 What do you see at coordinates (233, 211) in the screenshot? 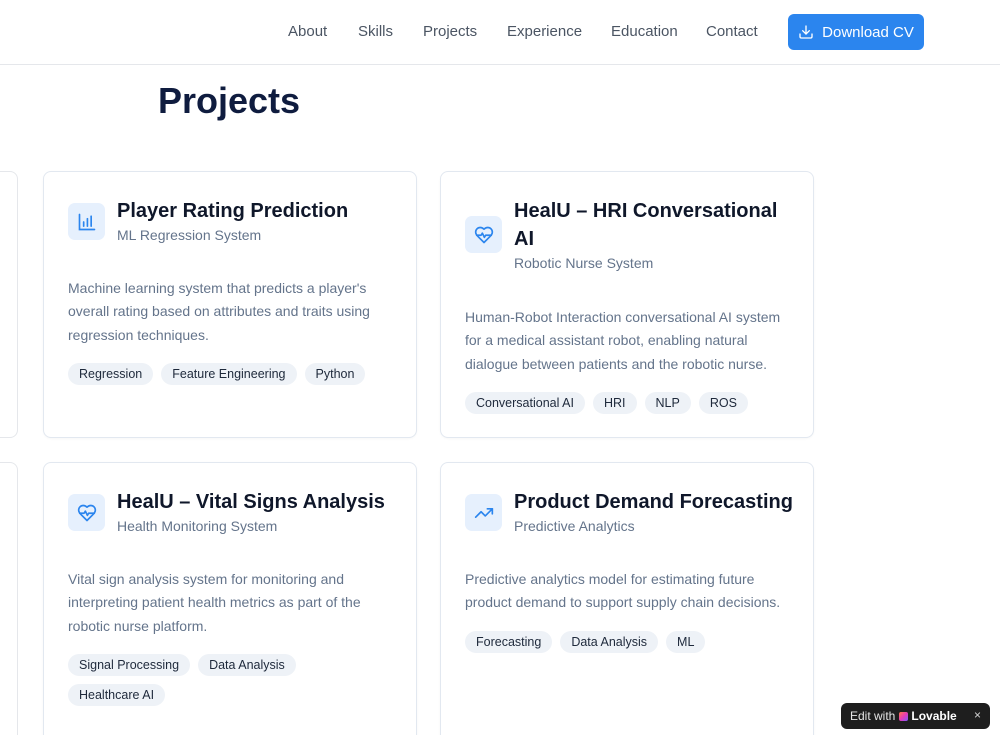
I see `project-title: Player Rating Prediction` at bounding box center [233, 211].